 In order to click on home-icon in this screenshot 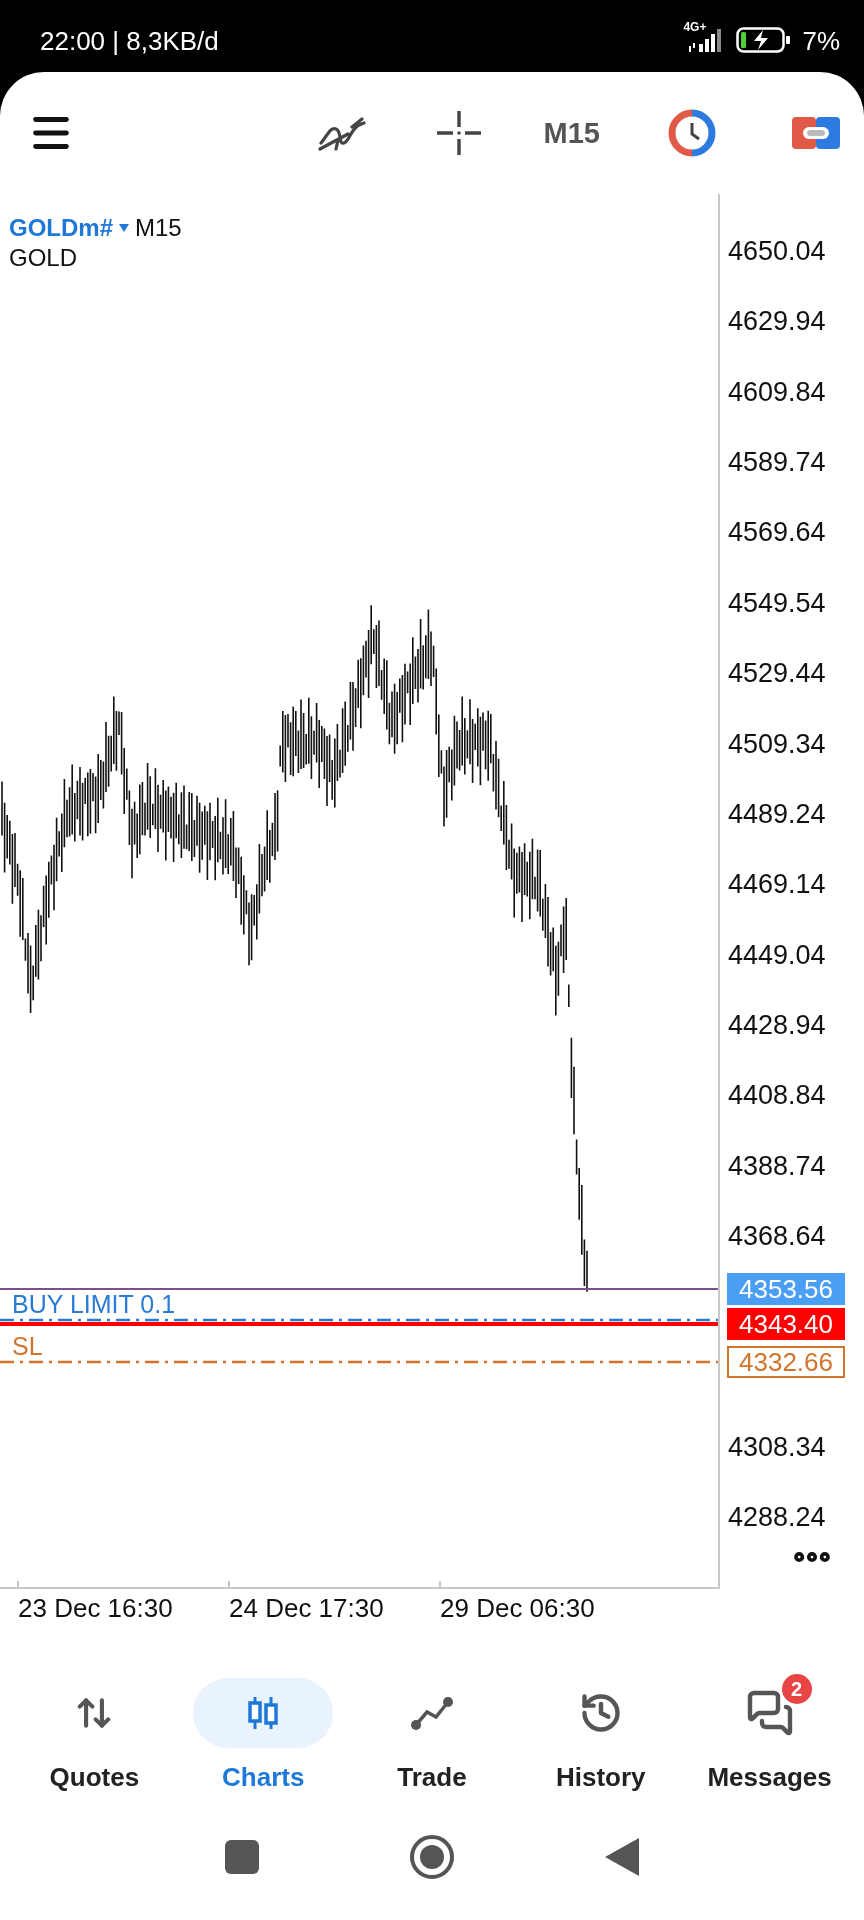, I will do `click(432, 1857)`.